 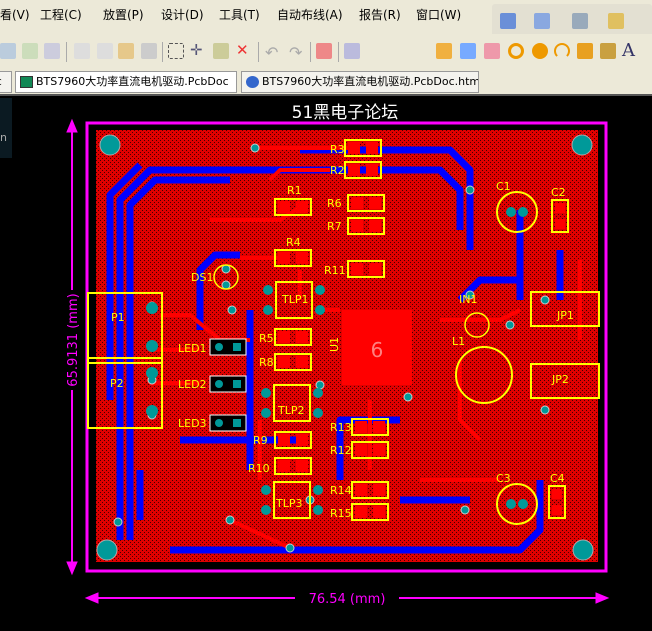 What do you see at coordinates (585, 51) in the screenshot?
I see `fill-icon` at bounding box center [585, 51].